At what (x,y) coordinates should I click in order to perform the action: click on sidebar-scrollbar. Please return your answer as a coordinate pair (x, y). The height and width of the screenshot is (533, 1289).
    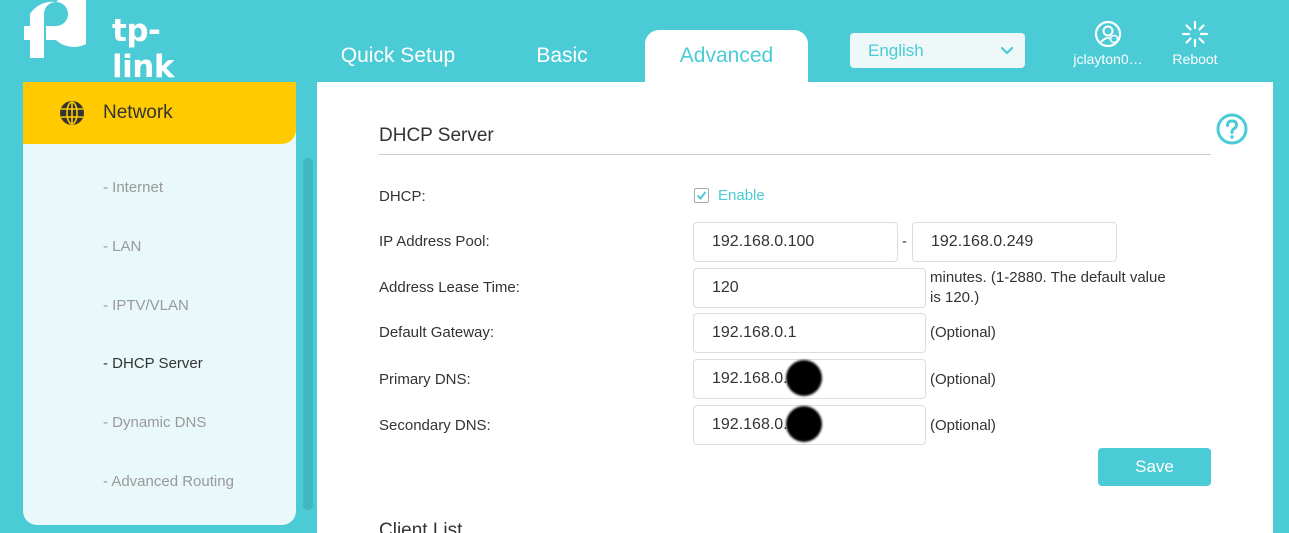
    Looking at the image, I should click on (308, 334).